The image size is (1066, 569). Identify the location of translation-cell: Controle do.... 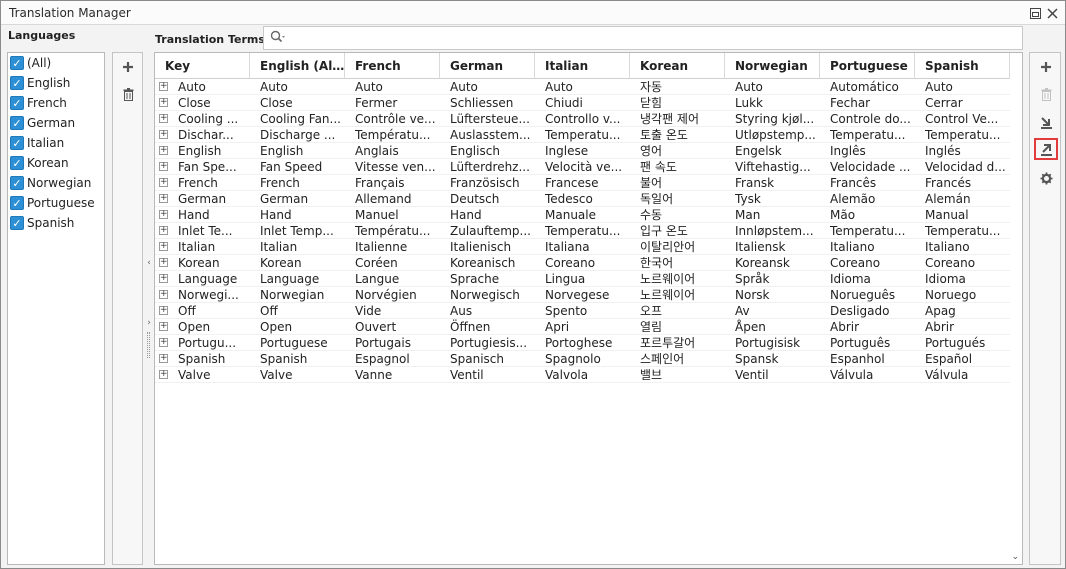
(867, 119).